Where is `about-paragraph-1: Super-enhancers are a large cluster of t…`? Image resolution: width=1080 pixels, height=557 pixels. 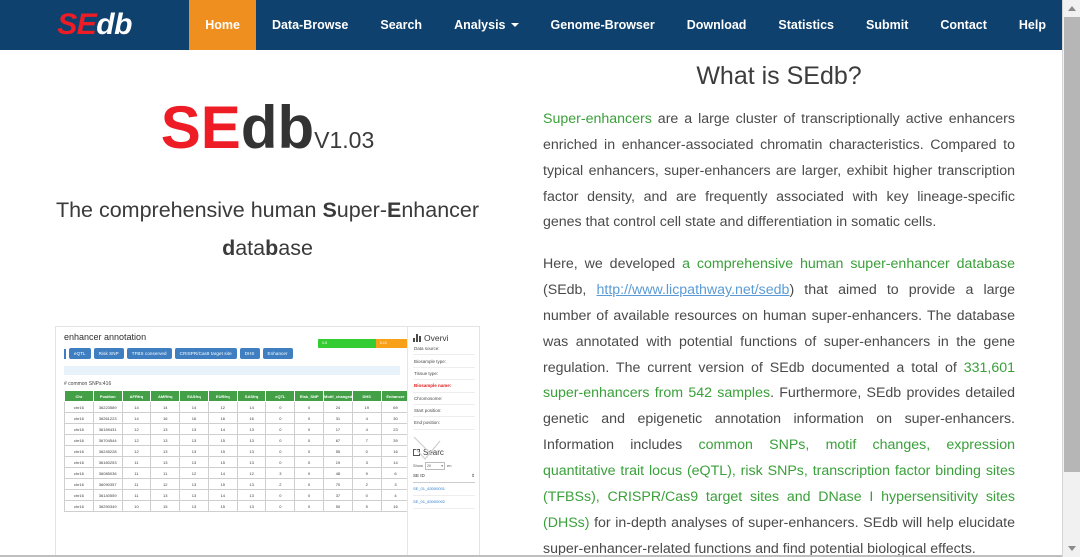 about-paragraph-1: Super-enhancers are a large cluster of t… is located at coordinates (779, 171).